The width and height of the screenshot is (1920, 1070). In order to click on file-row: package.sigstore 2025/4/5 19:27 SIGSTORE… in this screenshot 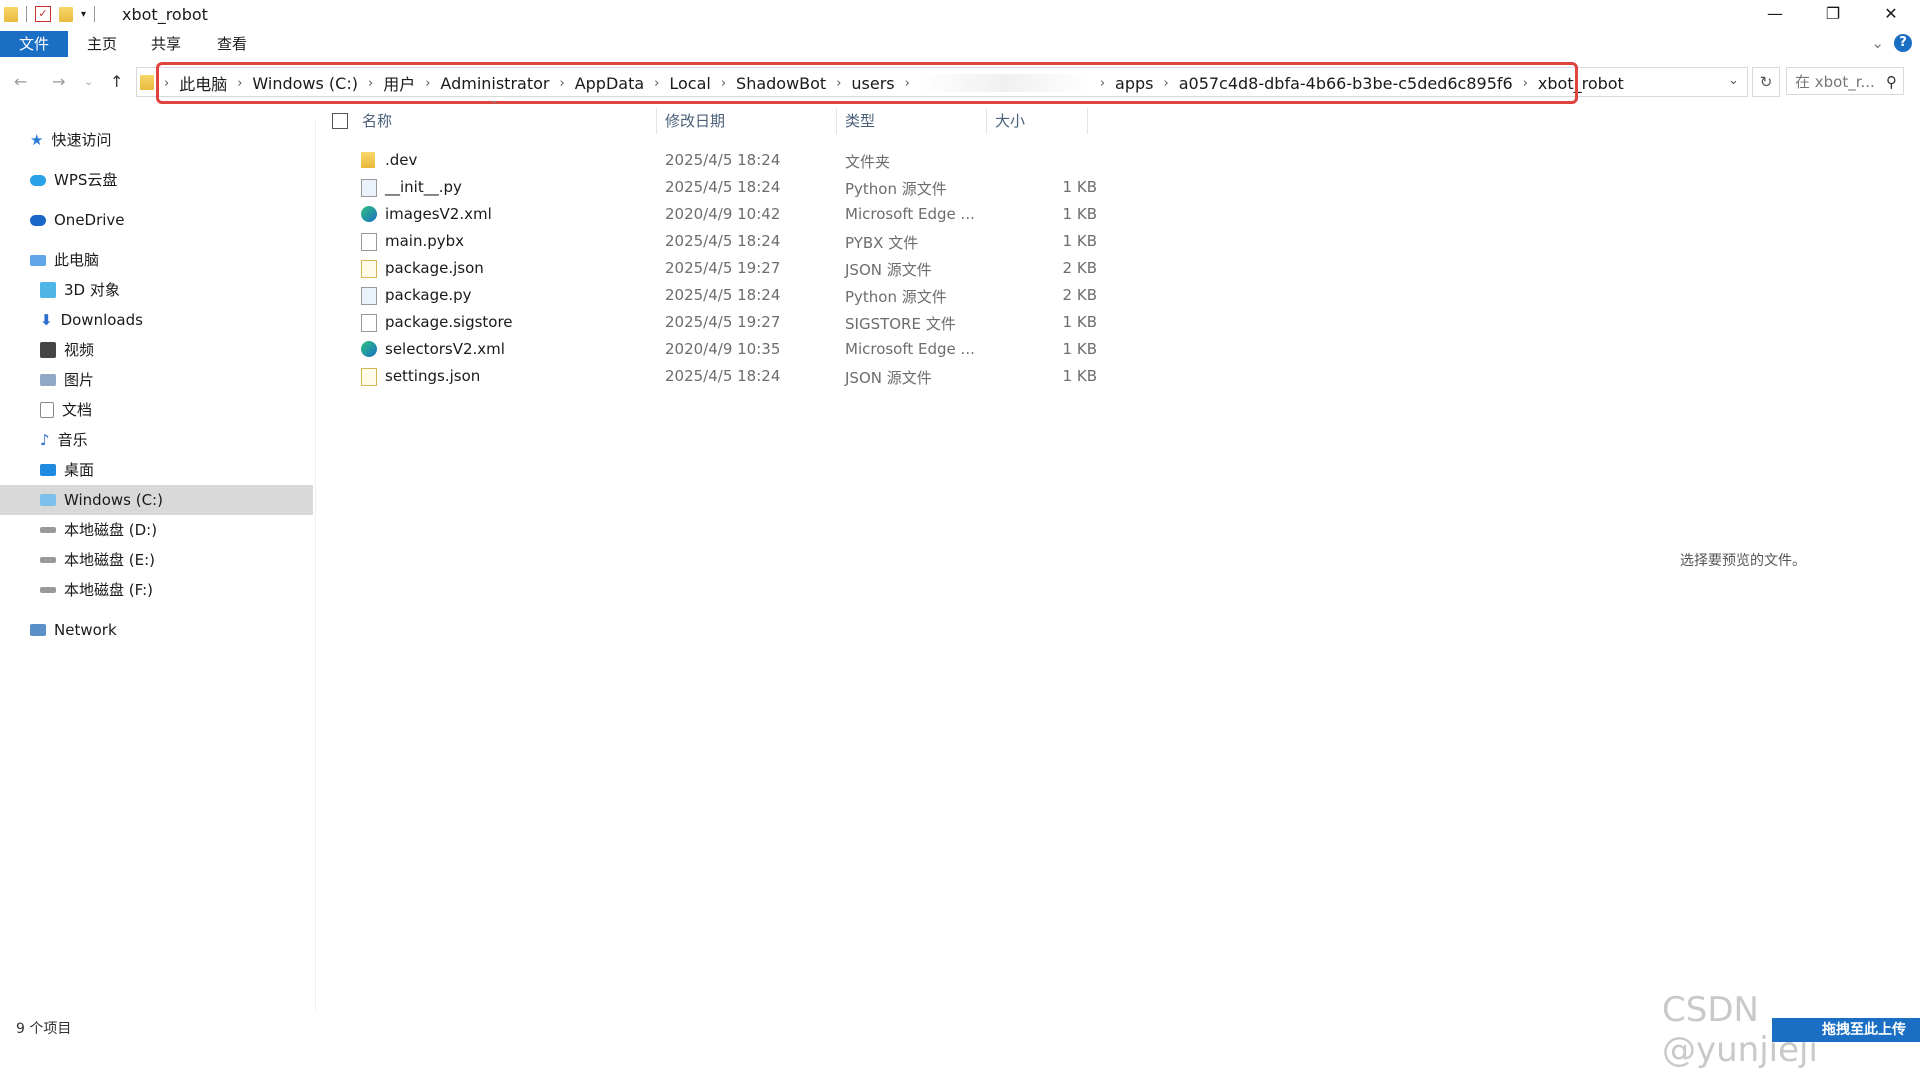, I will do `click(726, 322)`.